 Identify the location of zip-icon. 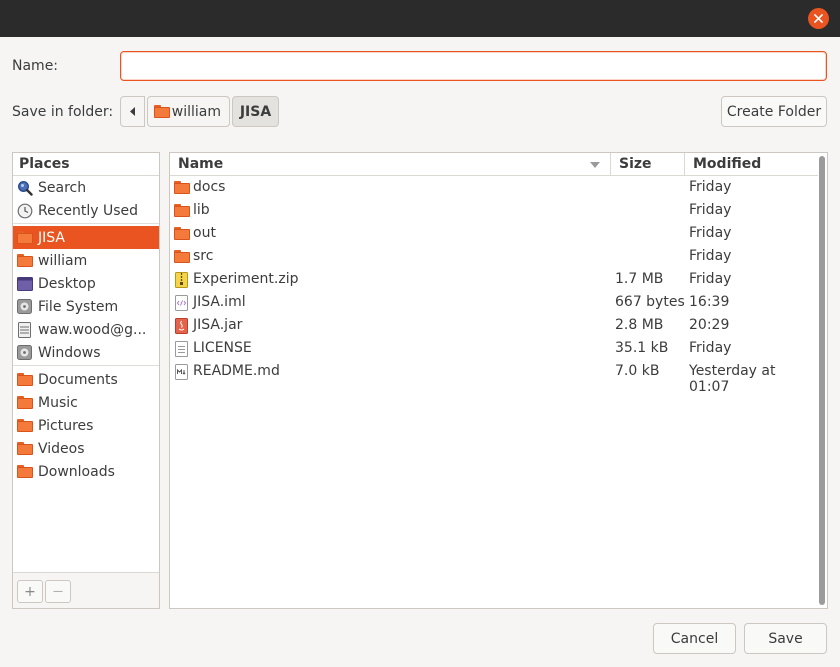
(181, 279).